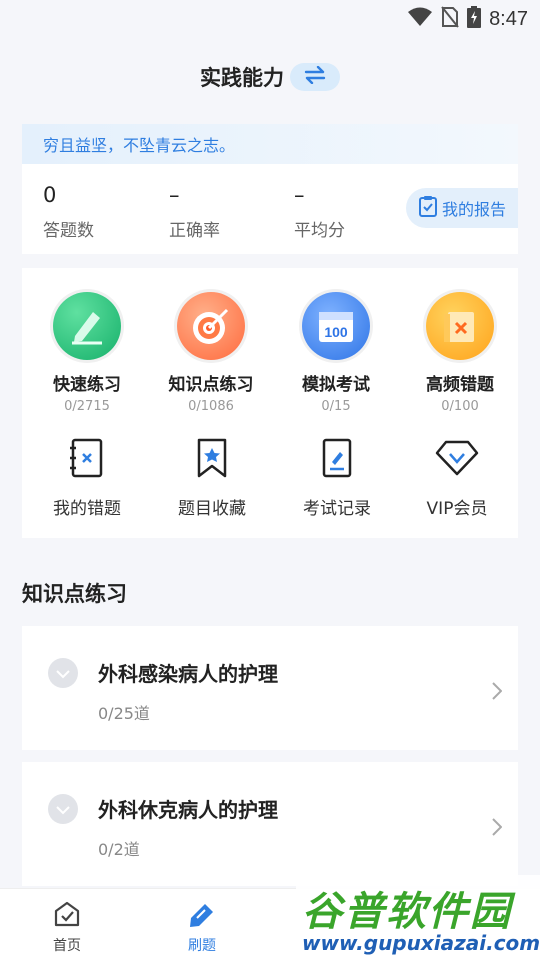 This screenshot has width=540, height=960. What do you see at coordinates (473, 209) in the screenshot?
I see `my-report-label: 我的报告` at bounding box center [473, 209].